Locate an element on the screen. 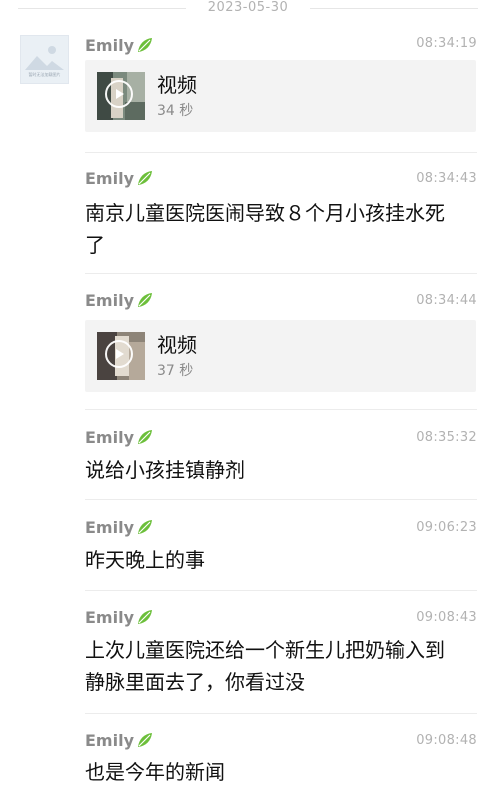  message-item: Emily 08:34:44 视频 37 秒 is located at coordinates (281, 341).